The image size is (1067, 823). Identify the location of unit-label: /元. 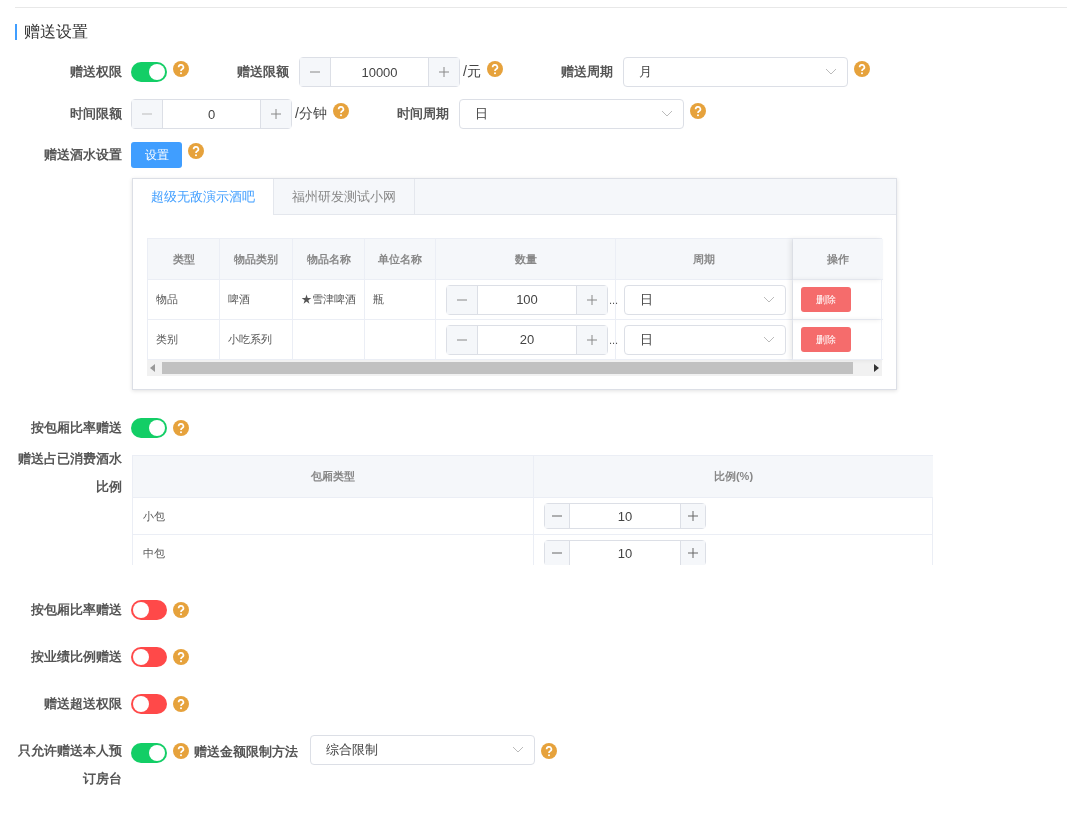
(472, 72).